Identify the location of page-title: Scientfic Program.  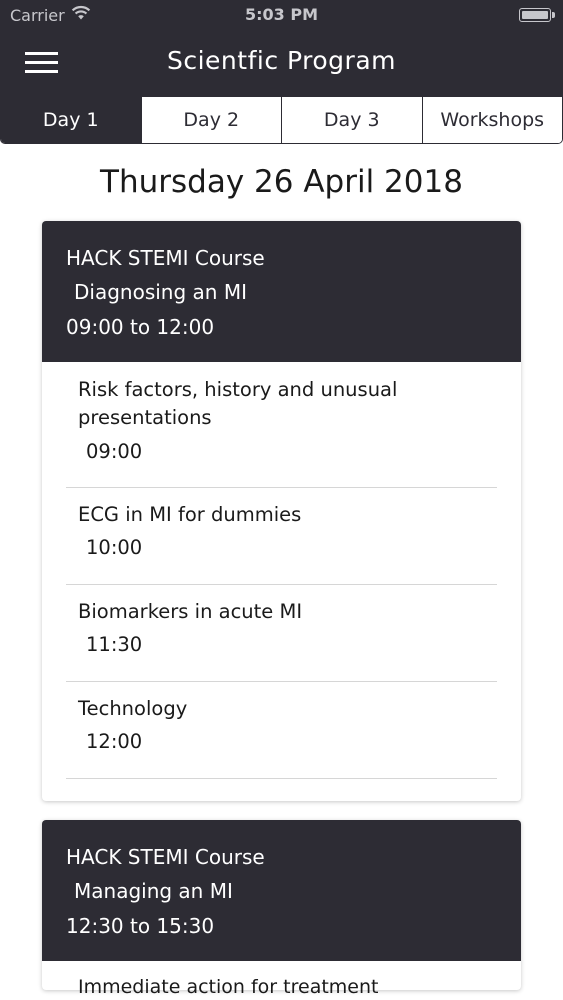
(281, 60).